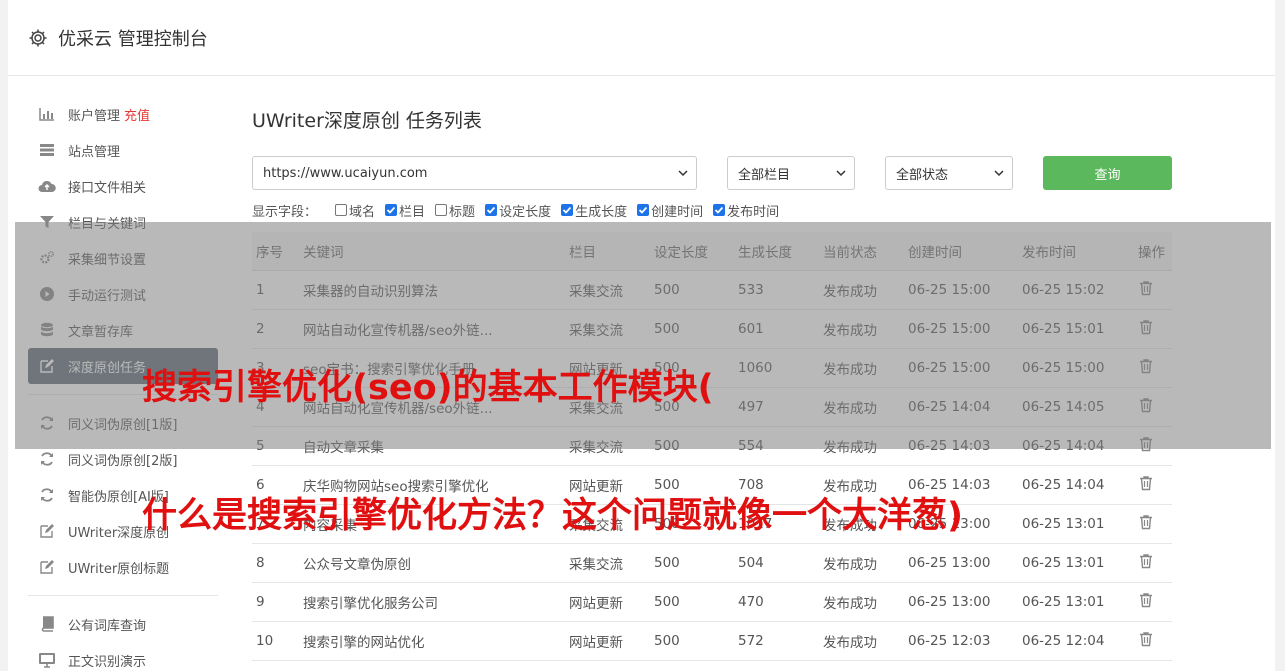 This screenshot has width=1285, height=671. I want to click on table-cell: 06-25 14:05, so click(1076, 407).